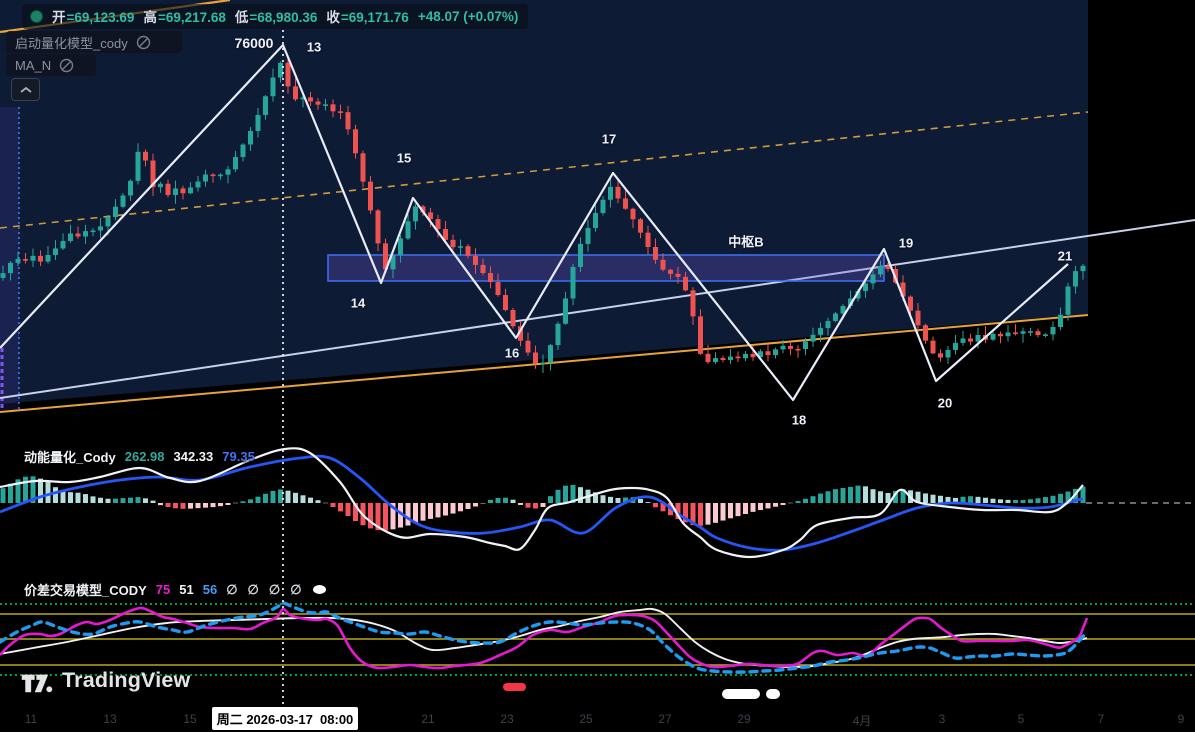  Describe the element at coordinates (586, 719) in the screenshot. I see `time-axis-label: 25` at that location.